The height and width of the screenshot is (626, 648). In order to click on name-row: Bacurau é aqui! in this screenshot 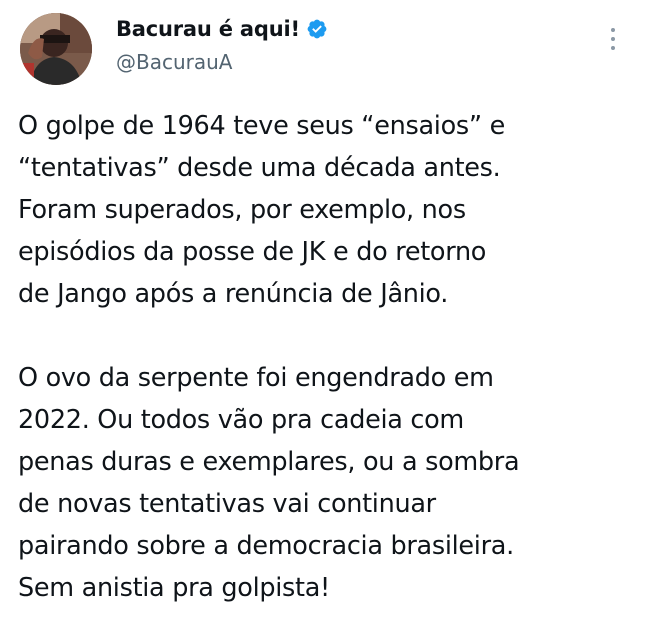, I will do `click(222, 29)`.